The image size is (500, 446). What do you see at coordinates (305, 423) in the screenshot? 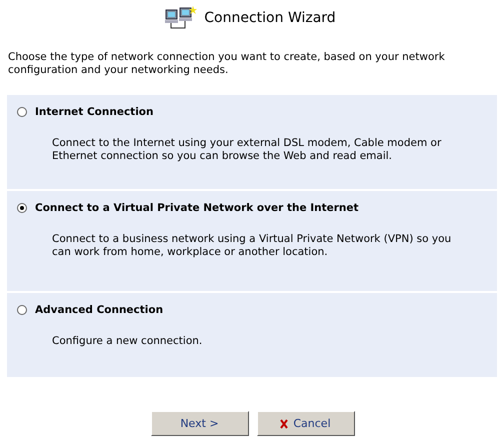
I see `cancel-button: Cancel` at bounding box center [305, 423].